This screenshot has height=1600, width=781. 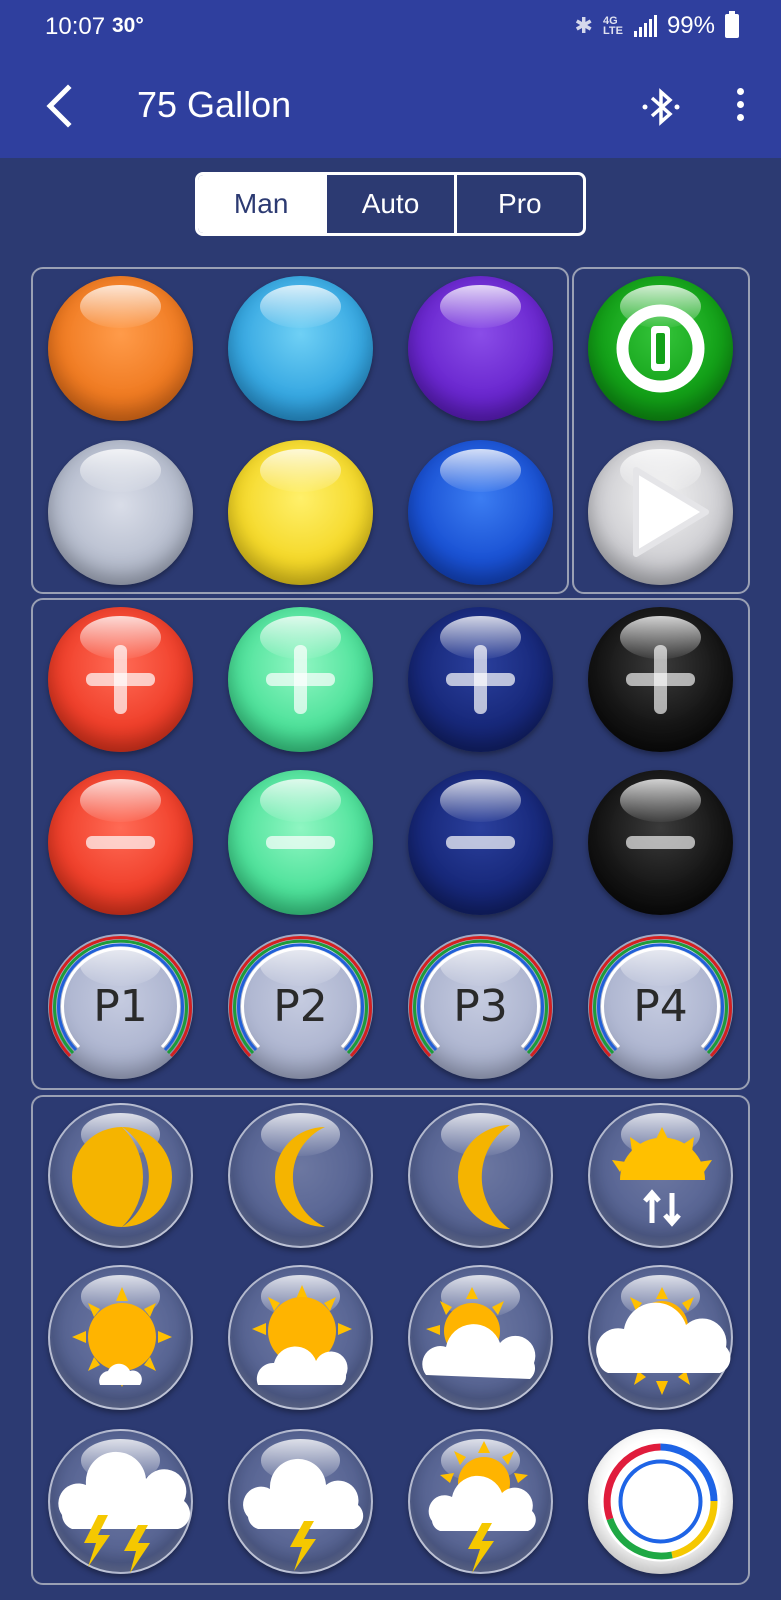 I want to click on scene-partly-cloudy-button, so click(x=480, y=1337).